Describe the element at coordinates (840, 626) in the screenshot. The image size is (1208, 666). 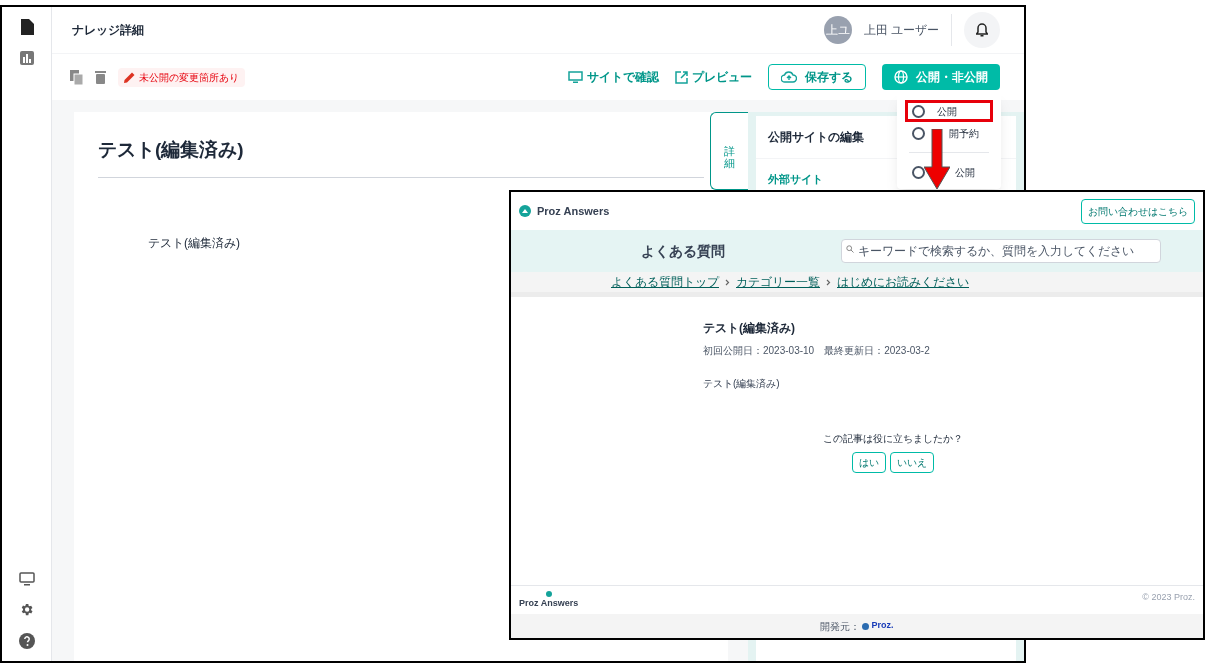
I see `developer-label: 開発元：` at that location.